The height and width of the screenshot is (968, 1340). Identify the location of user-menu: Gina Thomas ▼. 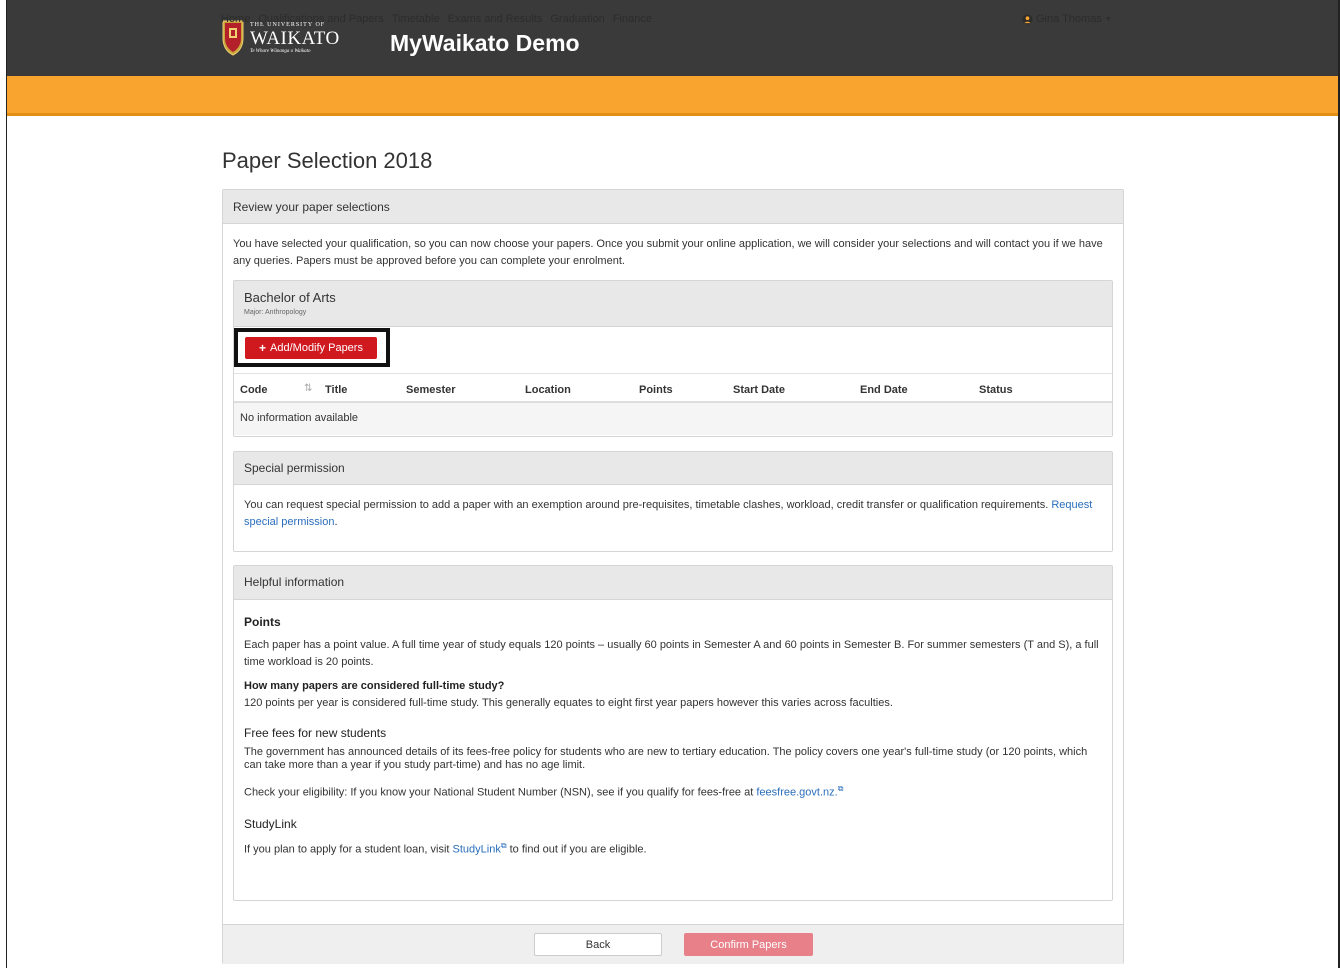
(1067, 19).